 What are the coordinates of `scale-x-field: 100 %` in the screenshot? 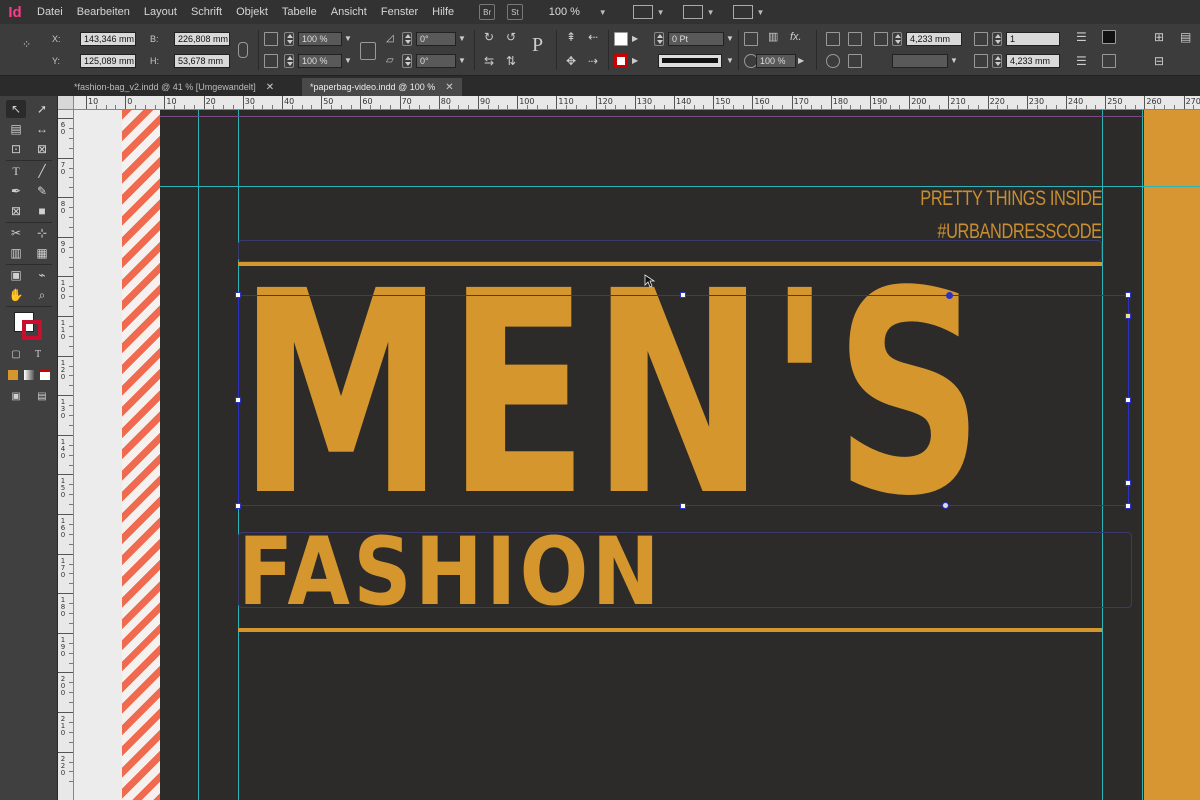 It's located at (320, 39).